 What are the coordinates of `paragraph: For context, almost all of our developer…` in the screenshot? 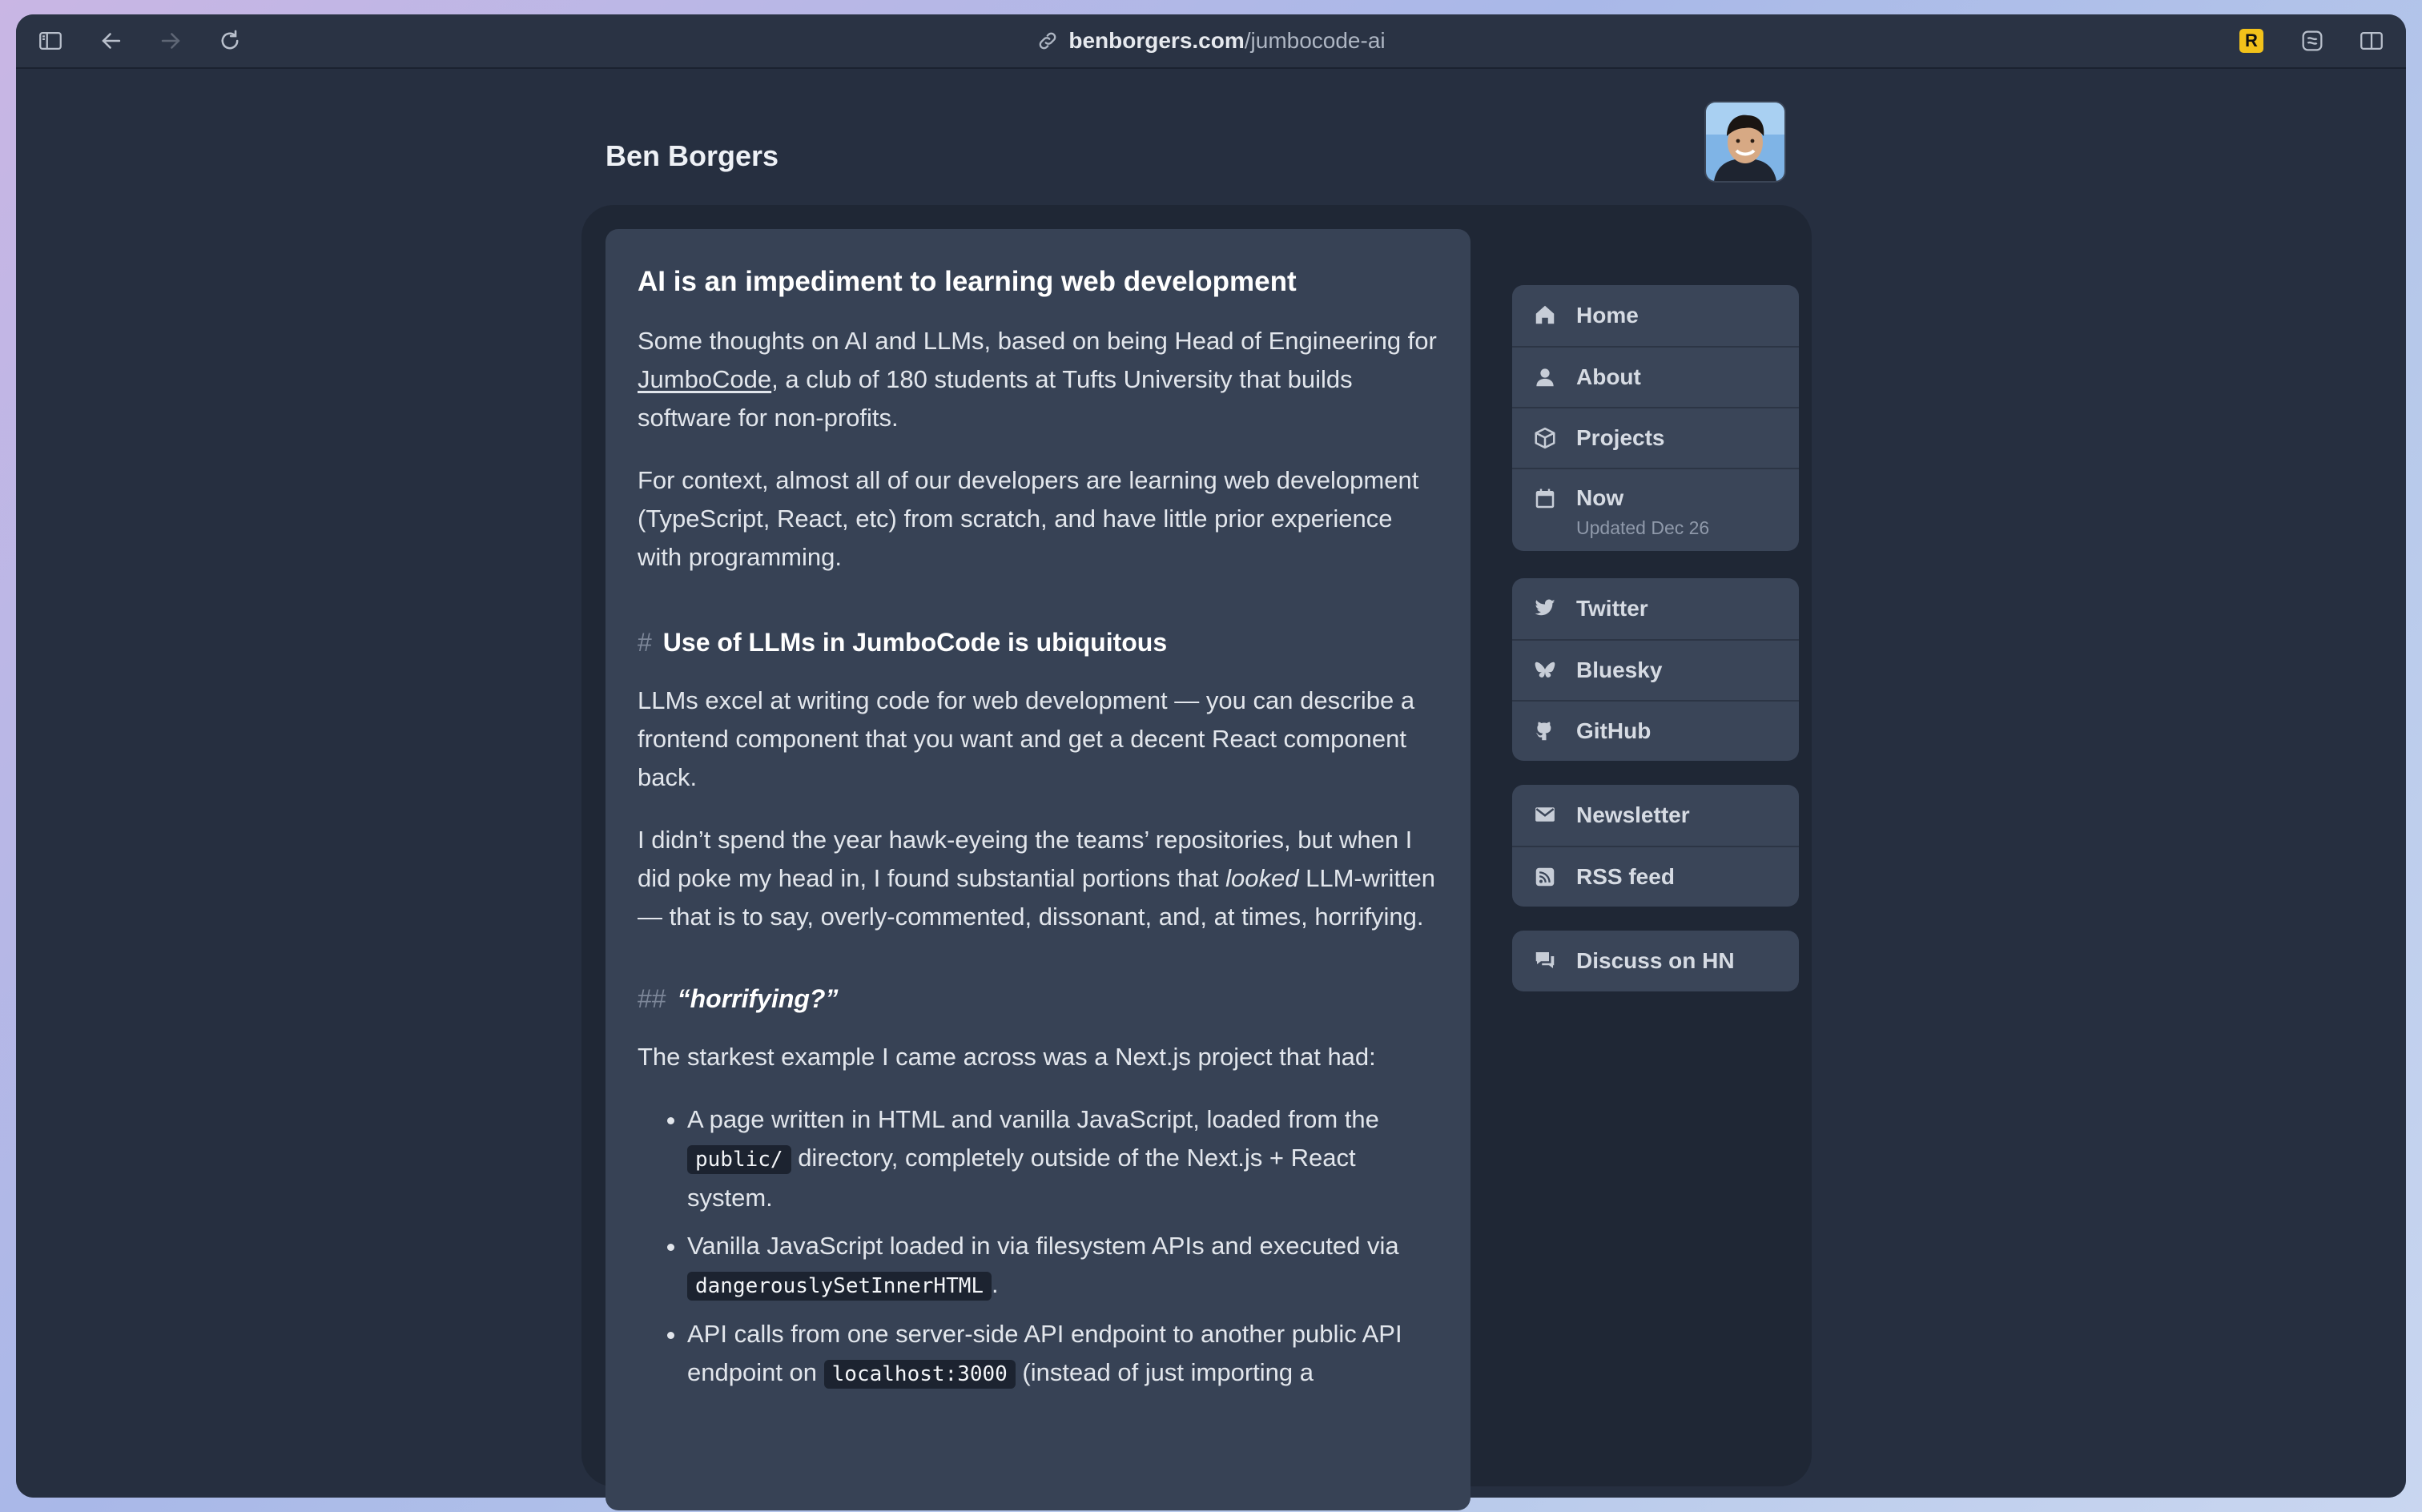 It's located at (1028, 518).